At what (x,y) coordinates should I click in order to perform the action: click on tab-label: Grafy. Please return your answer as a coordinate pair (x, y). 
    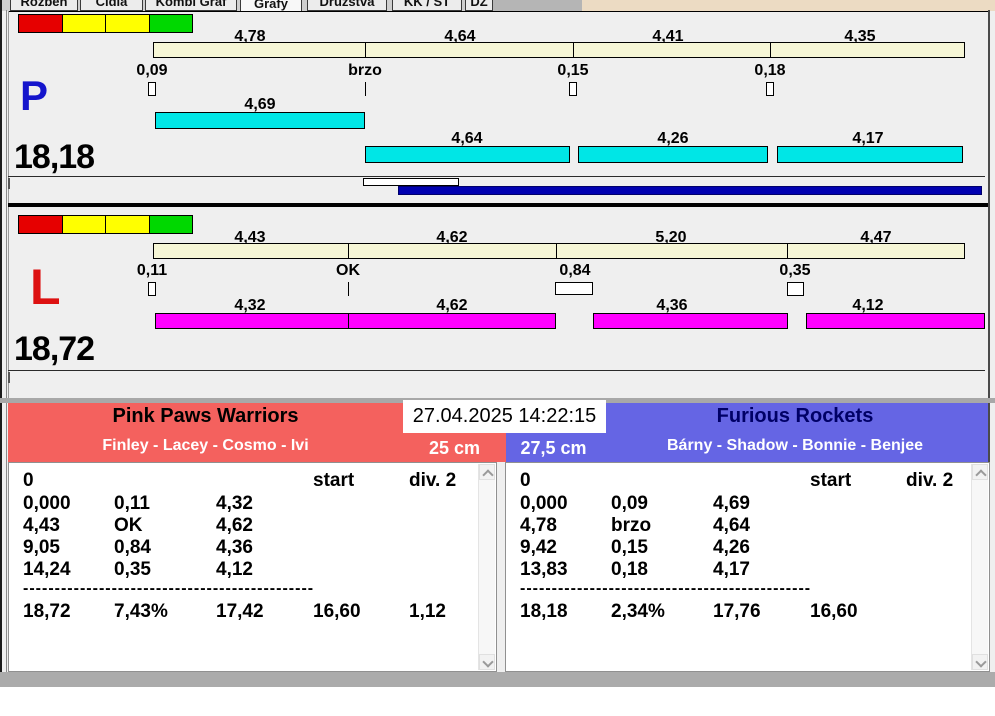
    Looking at the image, I should click on (271, 5).